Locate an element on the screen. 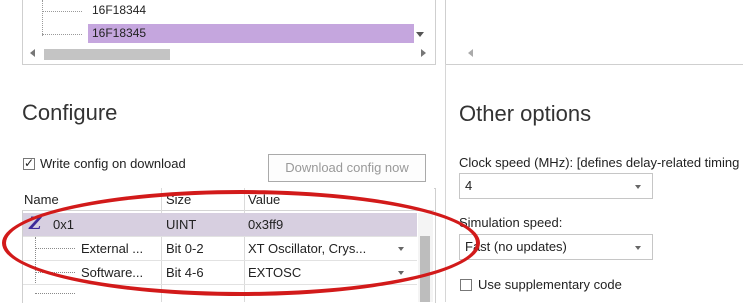 Image resolution: width=743 pixels, height=303 pixels. clock-speed-value: 4 is located at coordinates (469, 185).